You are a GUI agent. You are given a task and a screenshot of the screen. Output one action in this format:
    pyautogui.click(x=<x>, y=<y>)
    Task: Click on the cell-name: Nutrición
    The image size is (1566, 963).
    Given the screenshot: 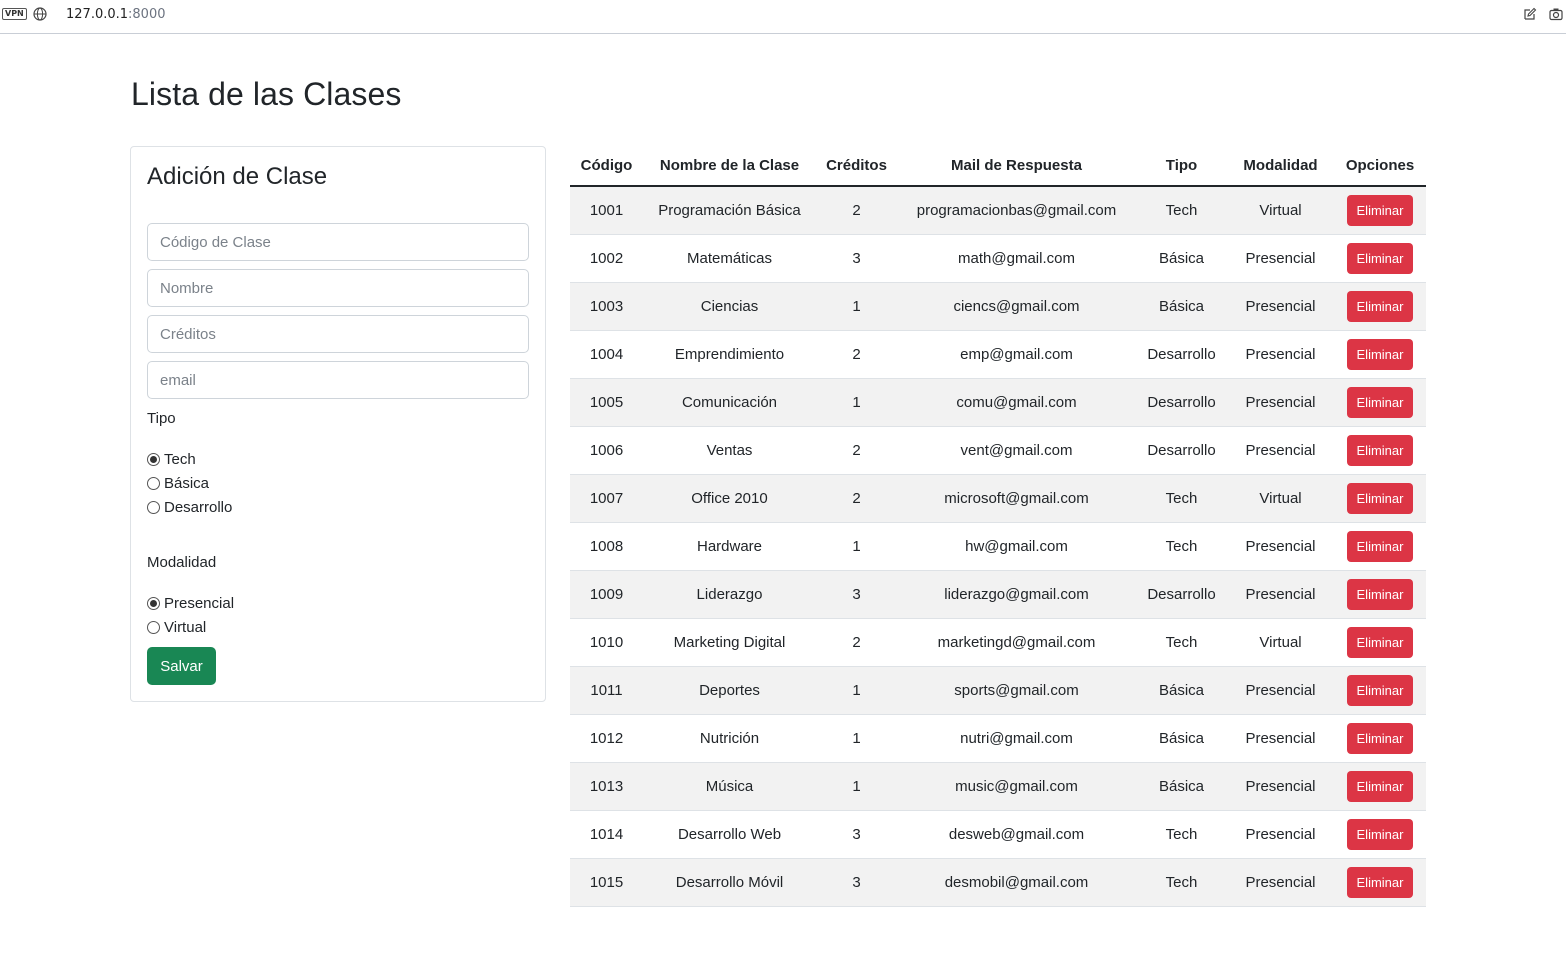 What is the action you would take?
    pyautogui.click(x=729, y=738)
    